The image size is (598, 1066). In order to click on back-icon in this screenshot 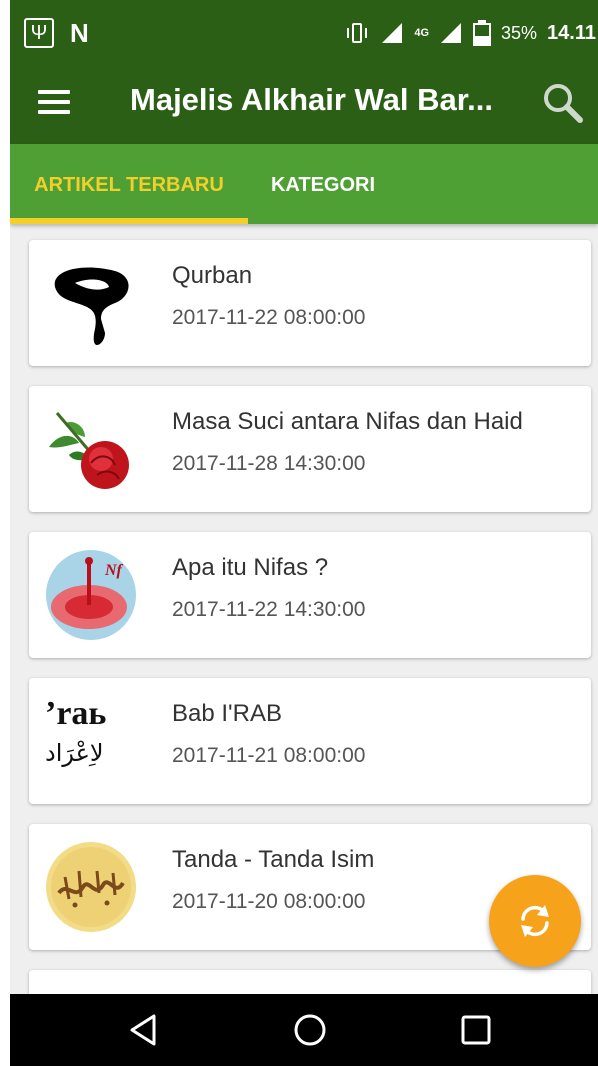, I will do `click(144, 1030)`.